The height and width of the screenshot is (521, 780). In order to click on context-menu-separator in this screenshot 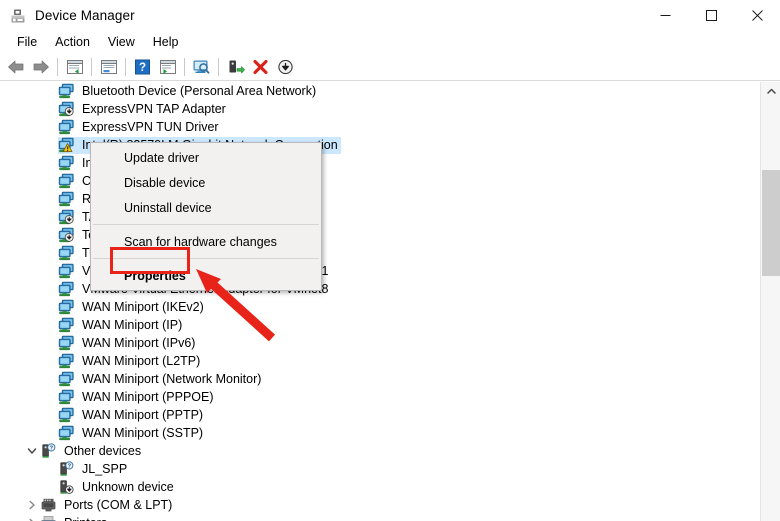, I will do `click(206, 258)`.